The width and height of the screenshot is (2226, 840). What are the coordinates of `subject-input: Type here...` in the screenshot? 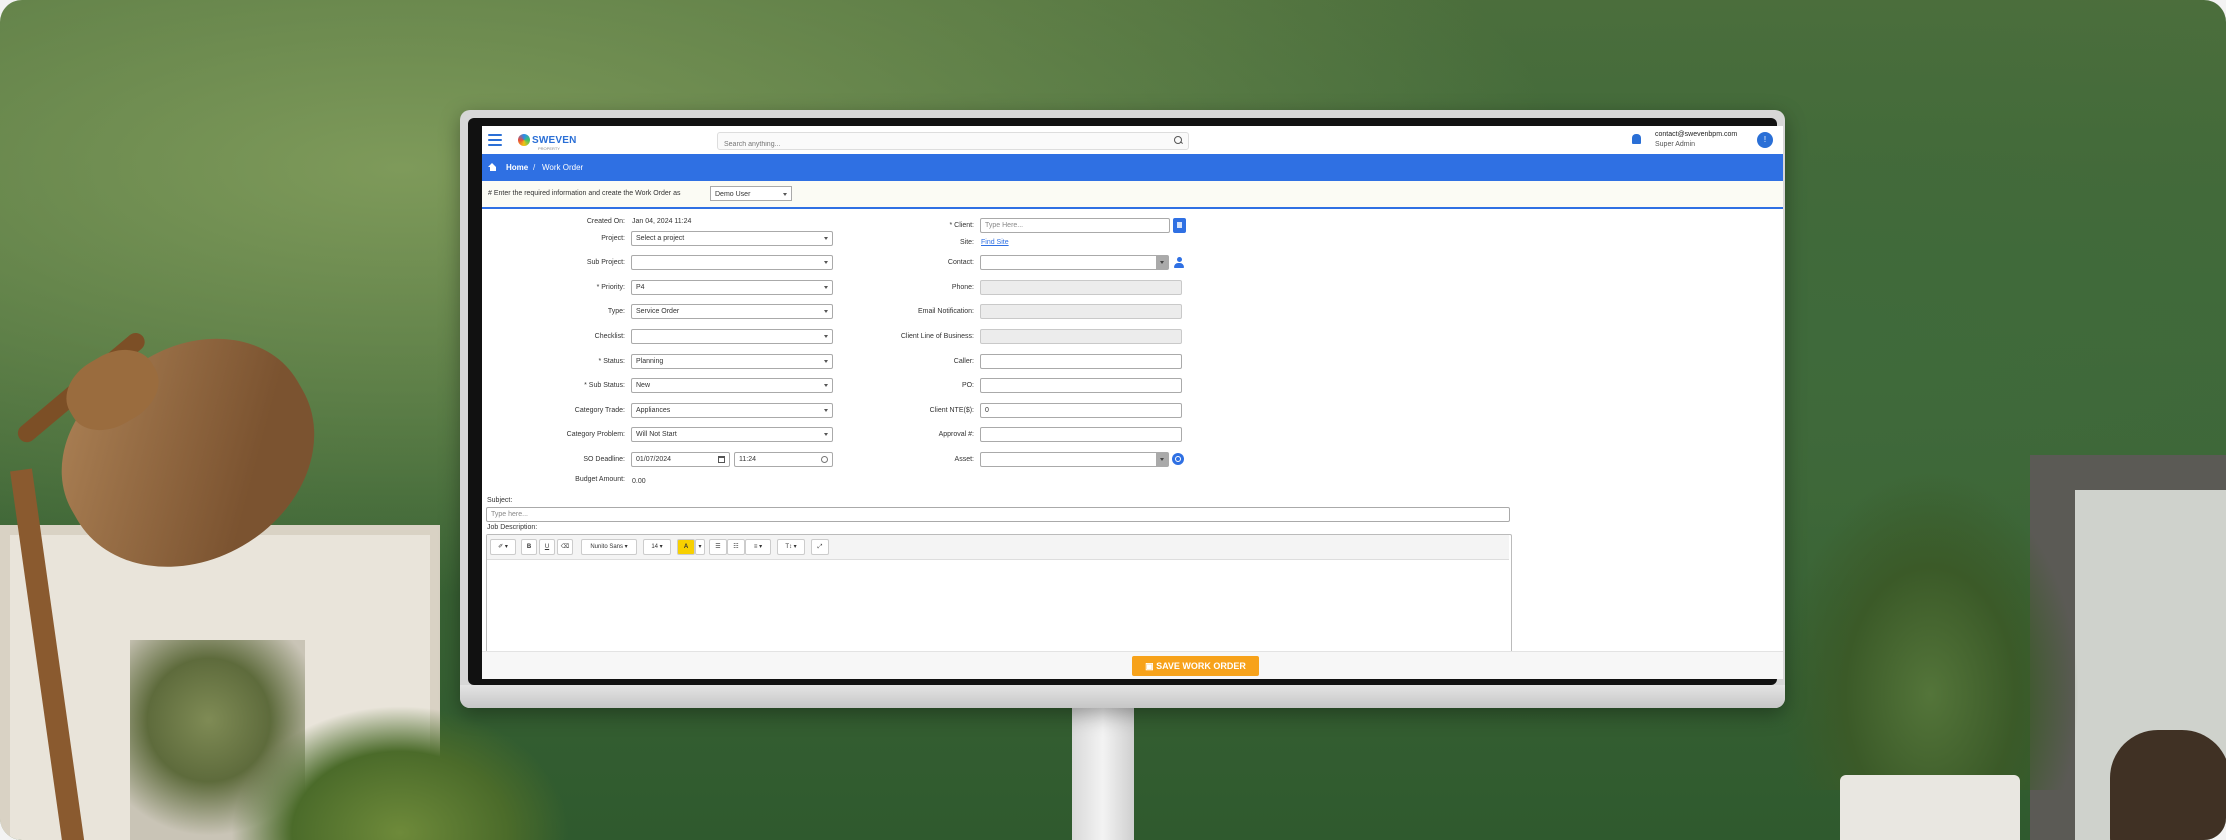 It's located at (998, 514).